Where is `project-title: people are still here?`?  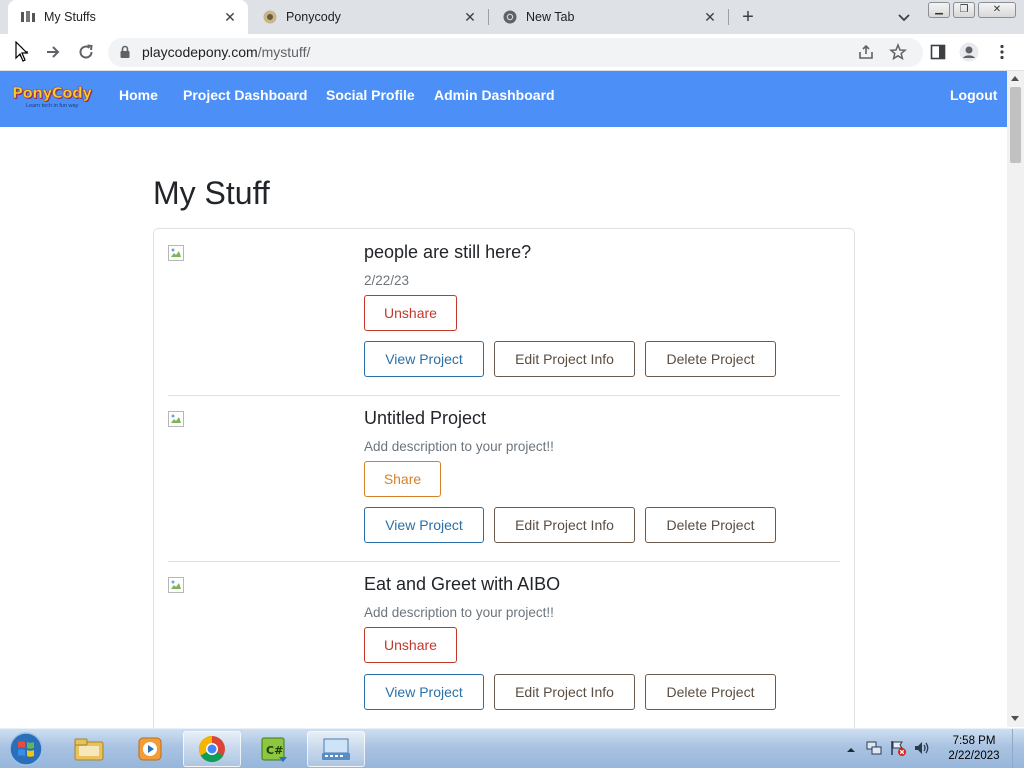 project-title: people are still here? is located at coordinates (448, 252).